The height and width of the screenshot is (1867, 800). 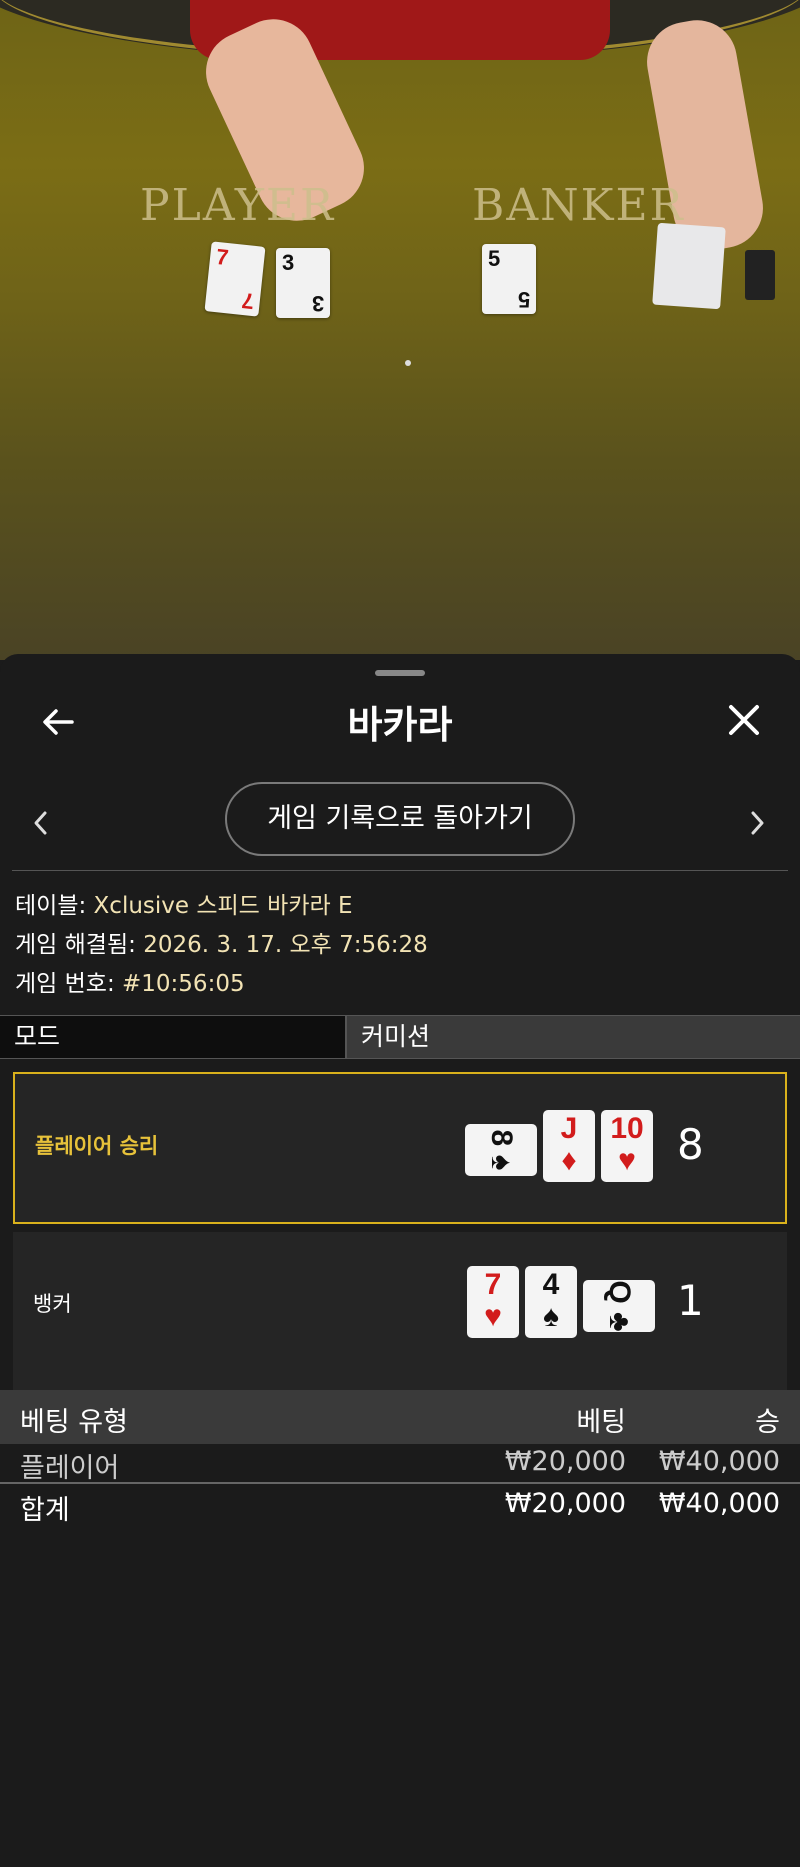 What do you see at coordinates (719, 1503) in the screenshot?
I see `total-win-amount: ₩40,000` at bounding box center [719, 1503].